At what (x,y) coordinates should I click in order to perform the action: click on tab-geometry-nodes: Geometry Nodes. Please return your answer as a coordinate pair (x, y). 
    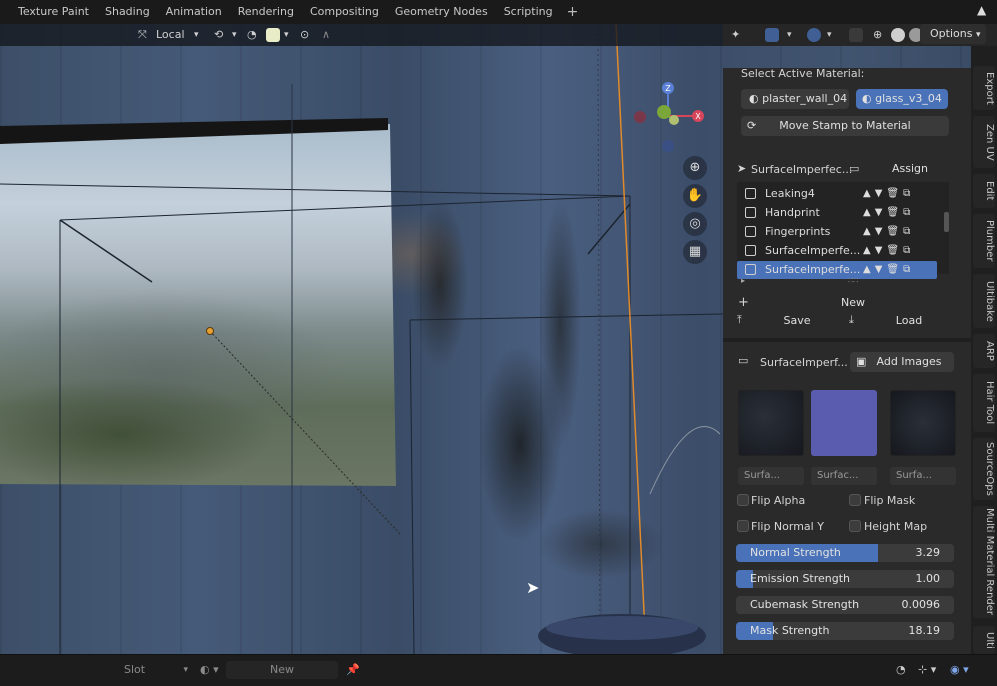
    Looking at the image, I should click on (441, 12).